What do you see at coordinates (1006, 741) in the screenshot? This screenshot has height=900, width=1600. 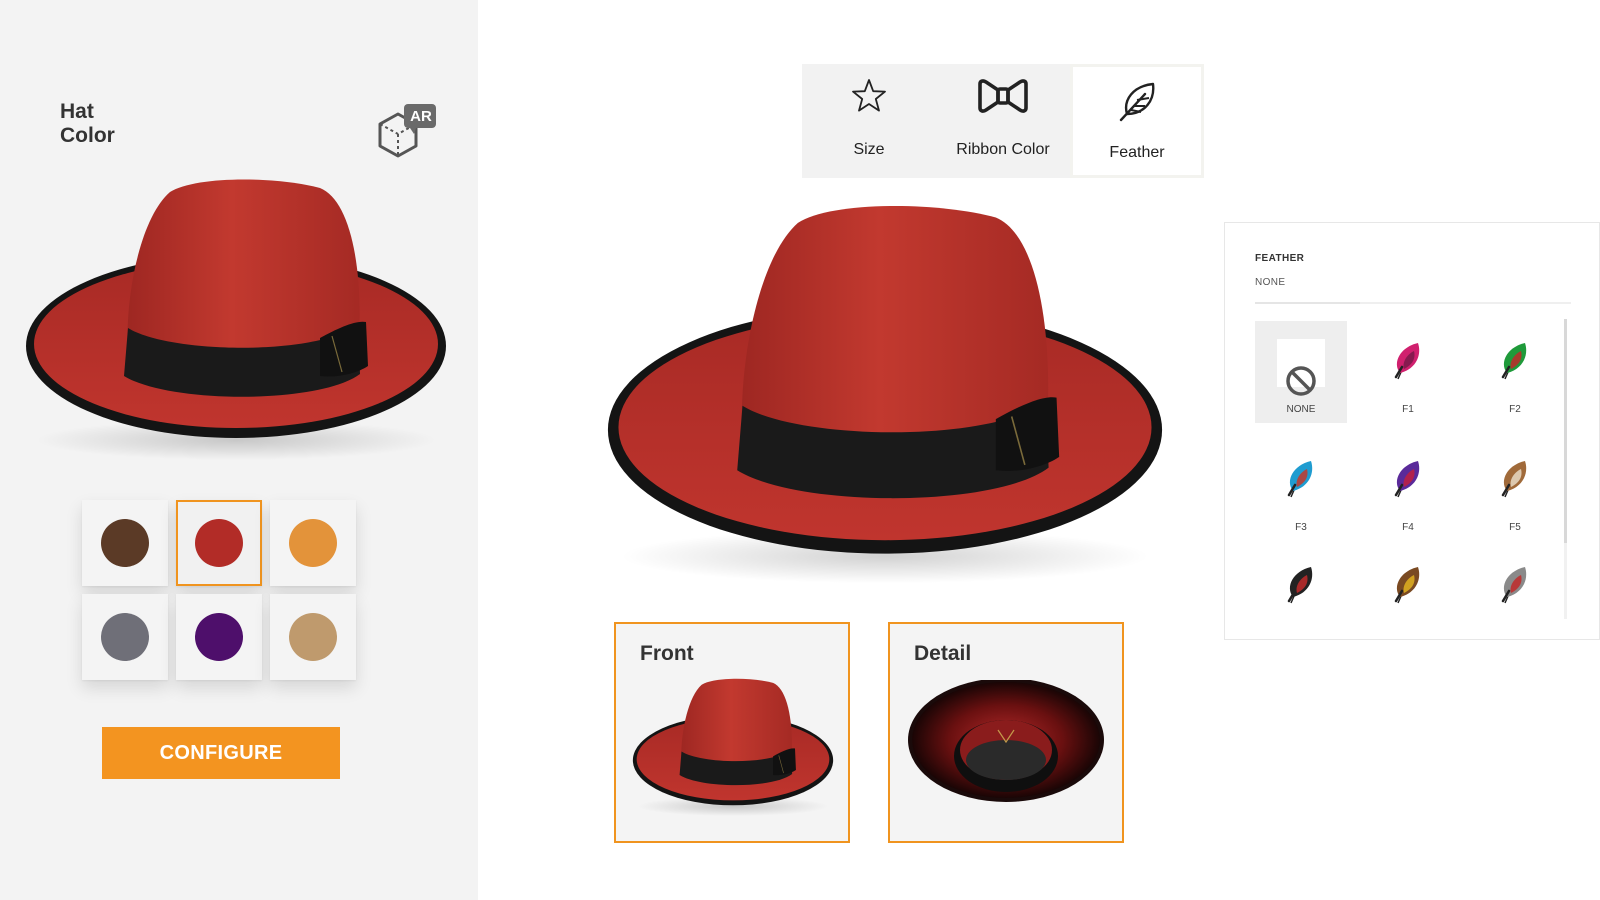 I see `detail-view-thumbnail` at bounding box center [1006, 741].